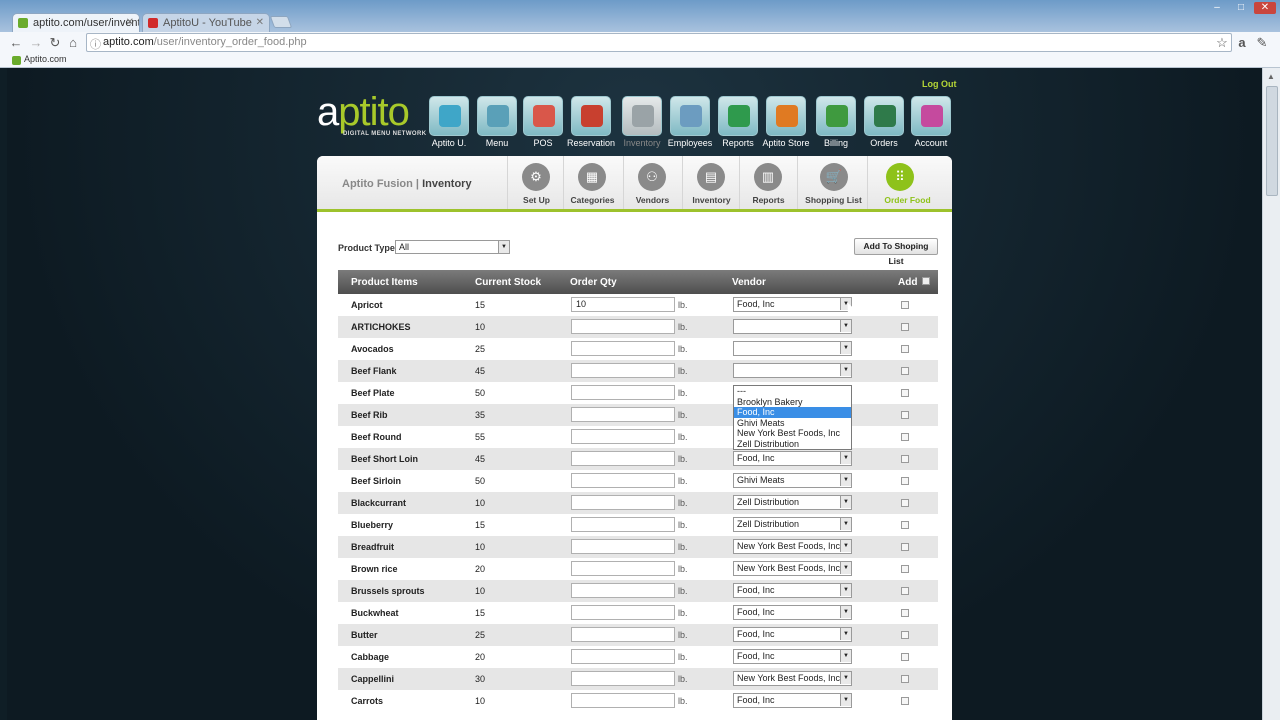 The height and width of the screenshot is (720, 1280). What do you see at coordinates (659, 42) in the screenshot?
I see `address-bar: aptito.com/user/inventory_order_food.php` at bounding box center [659, 42].